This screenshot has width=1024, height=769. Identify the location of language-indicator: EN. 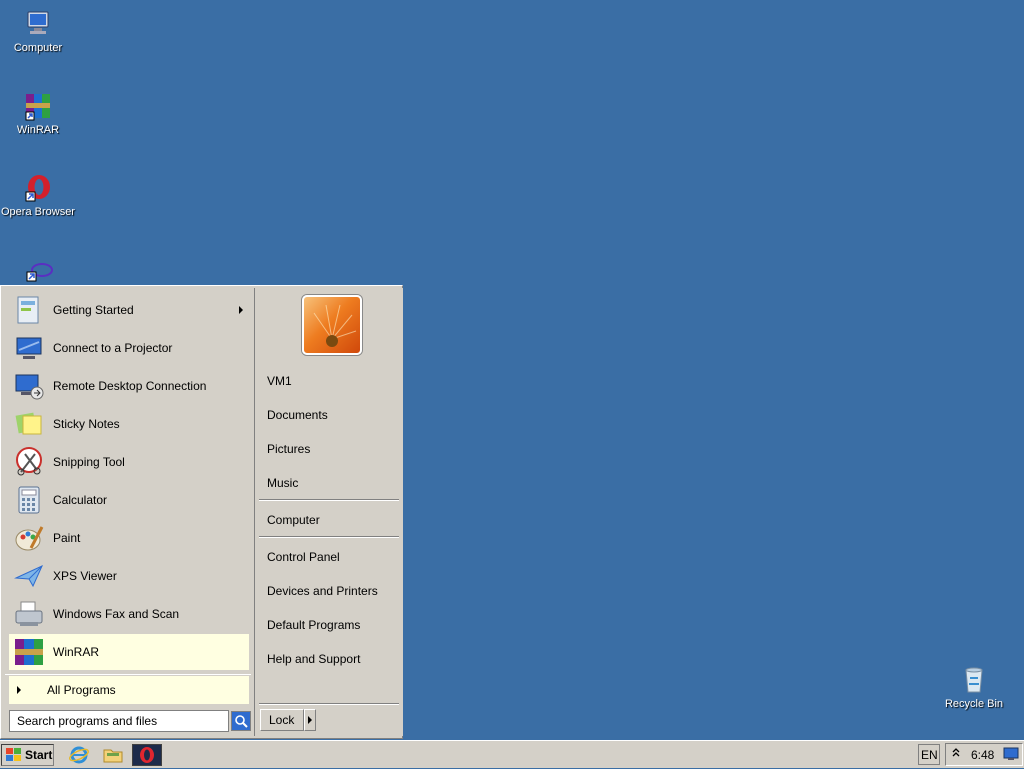
(929, 754).